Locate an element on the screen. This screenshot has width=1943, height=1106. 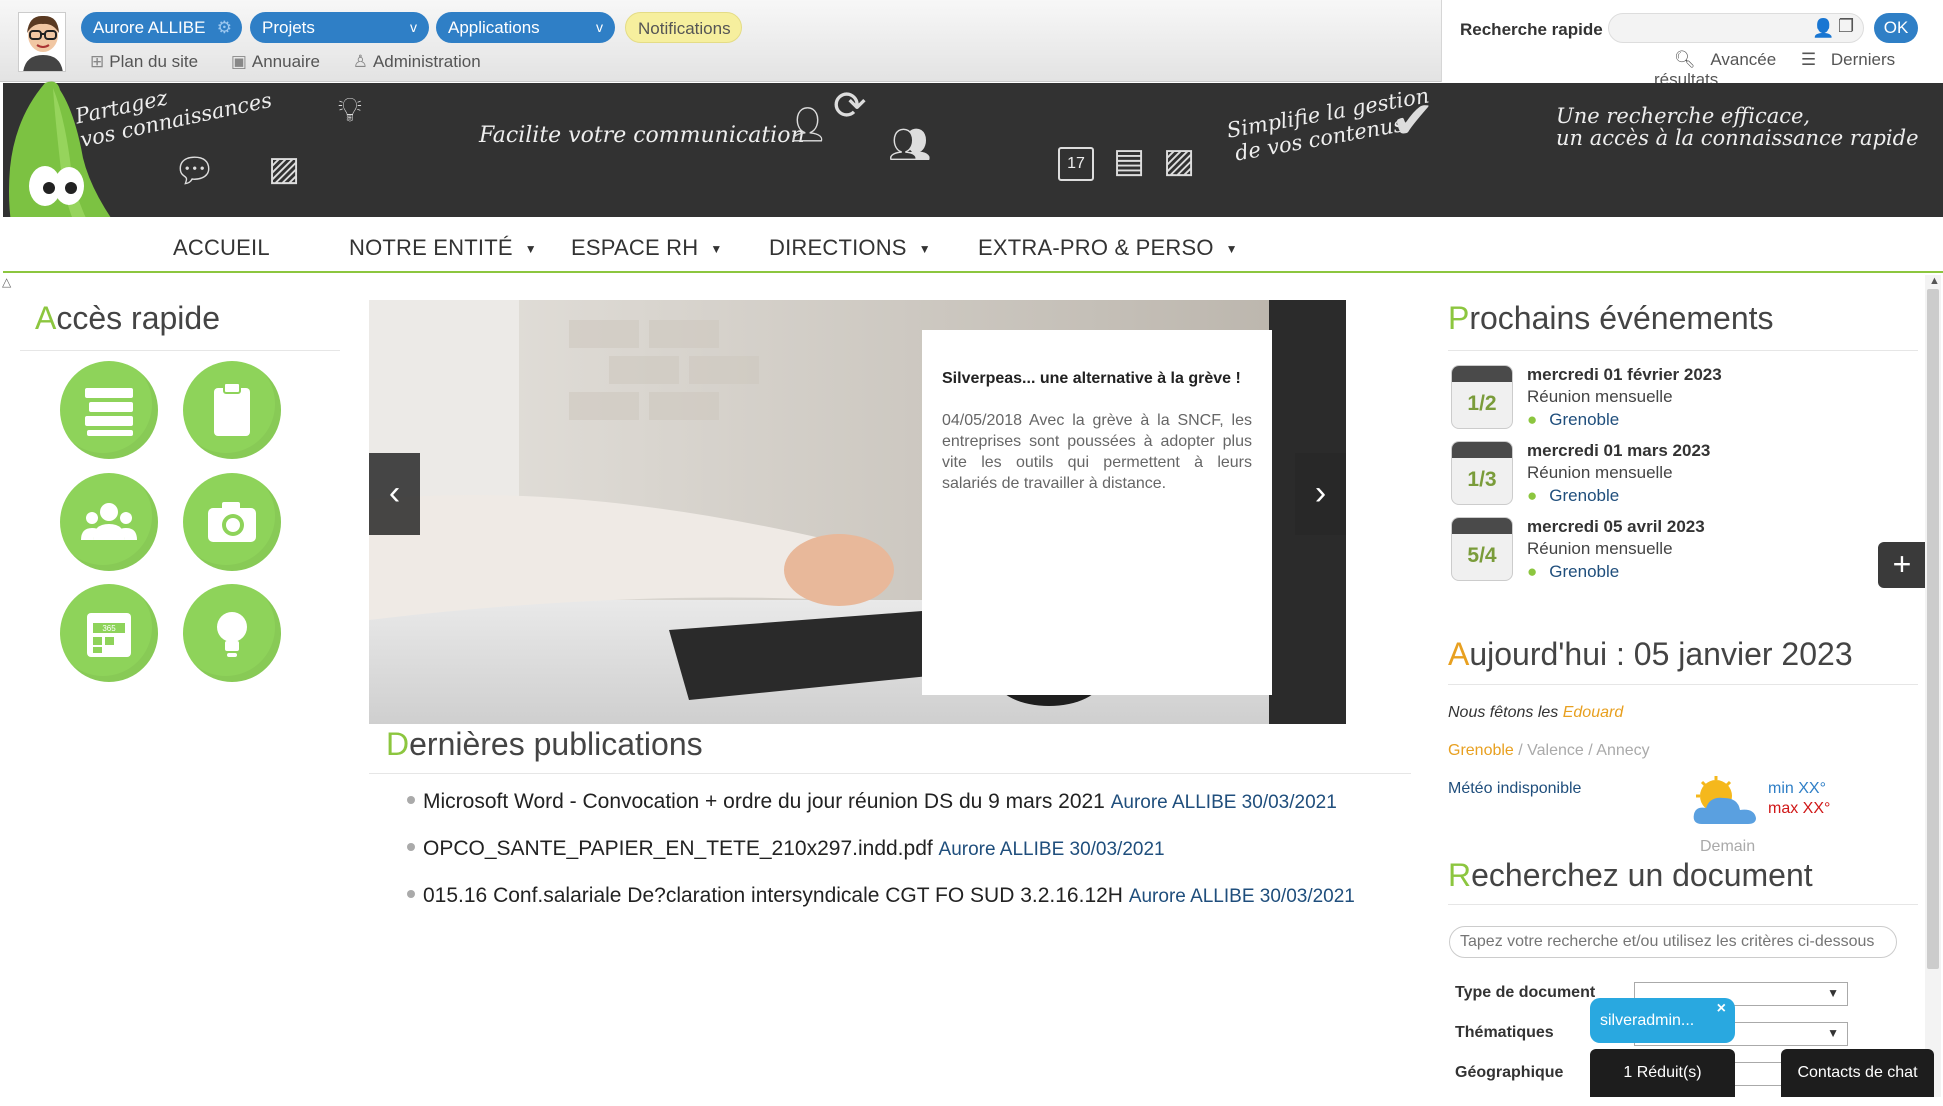
quick-access-calendar: 365 is located at coordinates (109, 633).